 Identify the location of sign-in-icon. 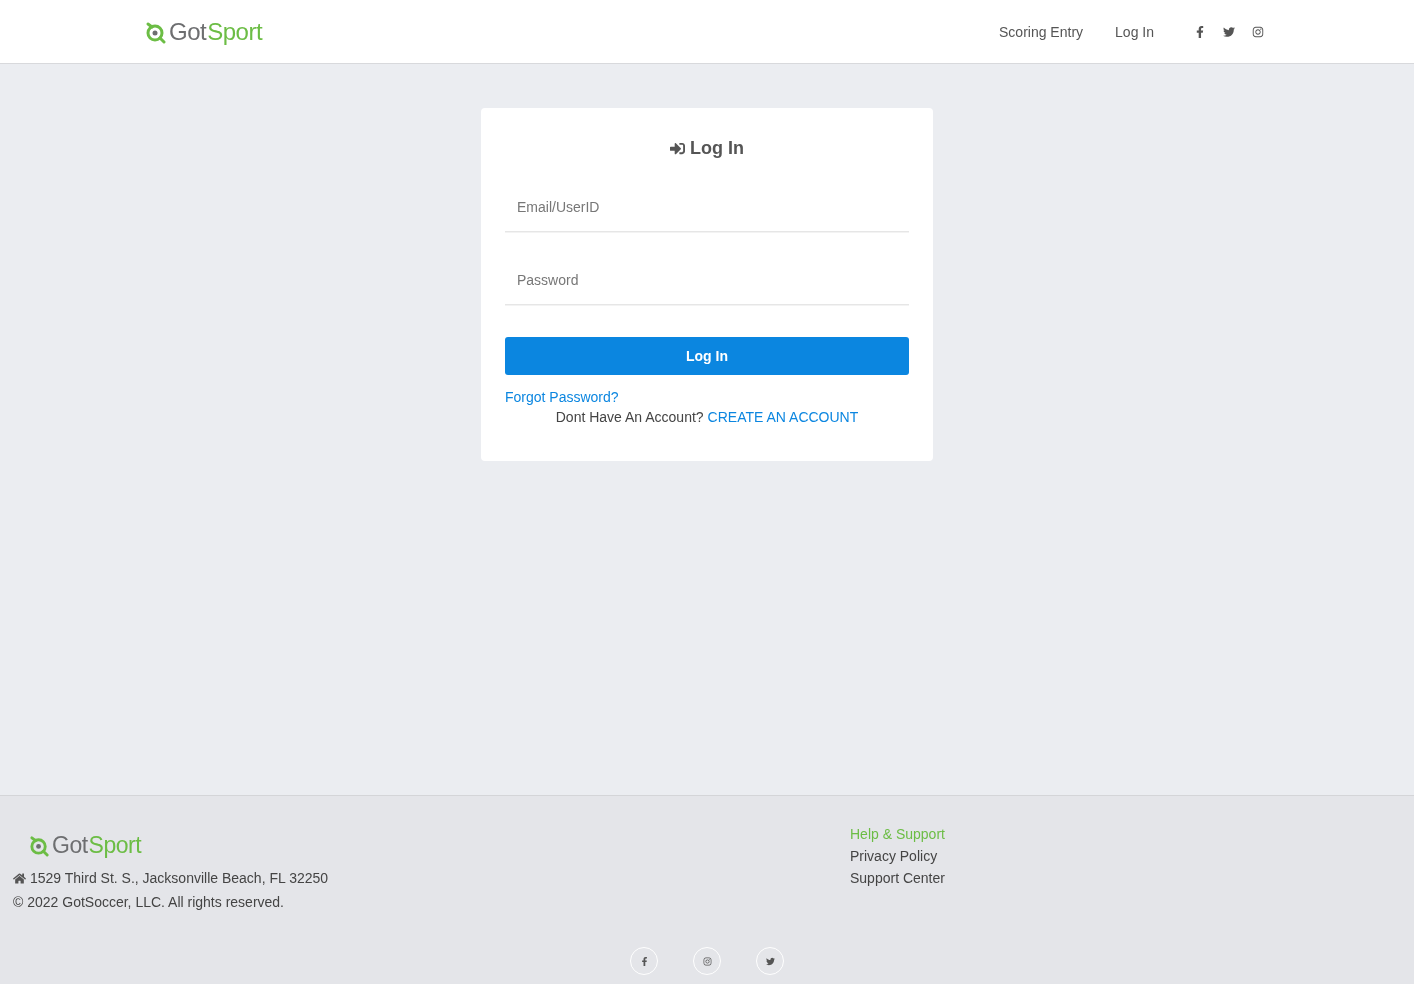
(677, 148).